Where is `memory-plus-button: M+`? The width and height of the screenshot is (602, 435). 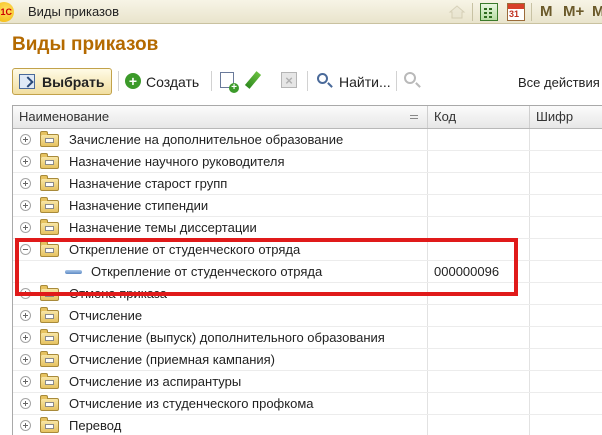 memory-plus-button: M+ is located at coordinates (573, 11).